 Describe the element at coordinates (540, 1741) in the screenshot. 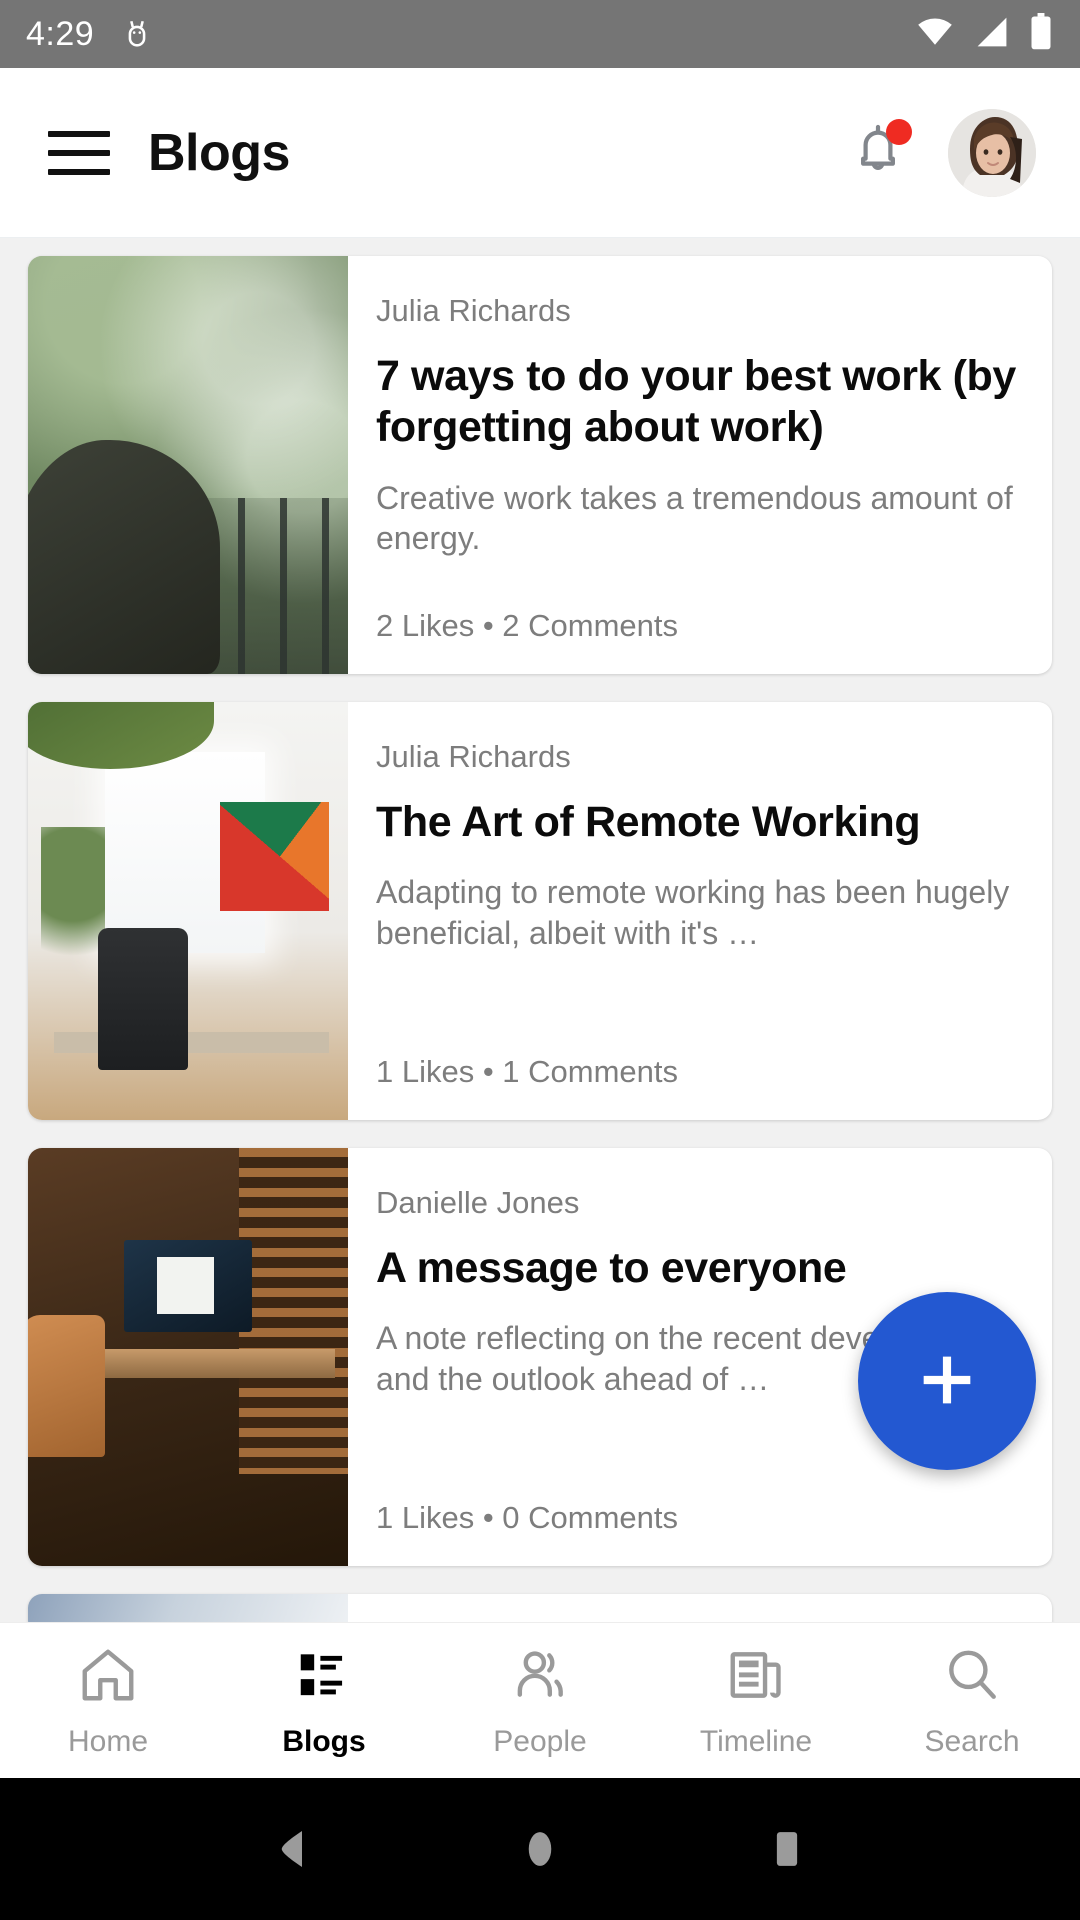

I see `tab-label: People` at that location.